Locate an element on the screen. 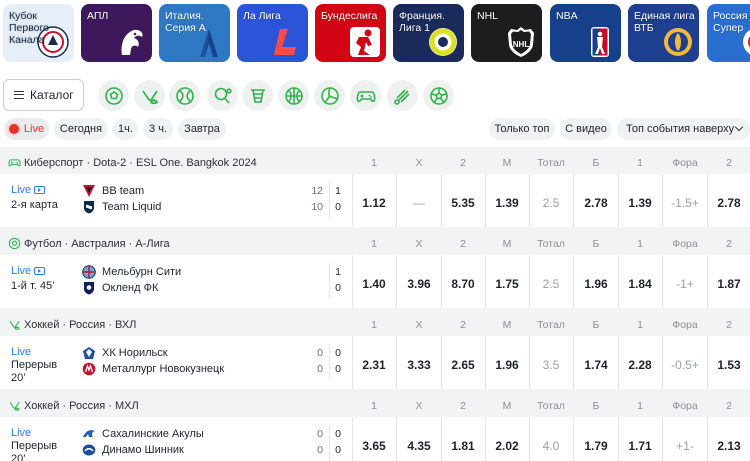 This screenshot has width=750, height=461. 1h-filter-chip: 1ч. is located at coordinates (125, 129).